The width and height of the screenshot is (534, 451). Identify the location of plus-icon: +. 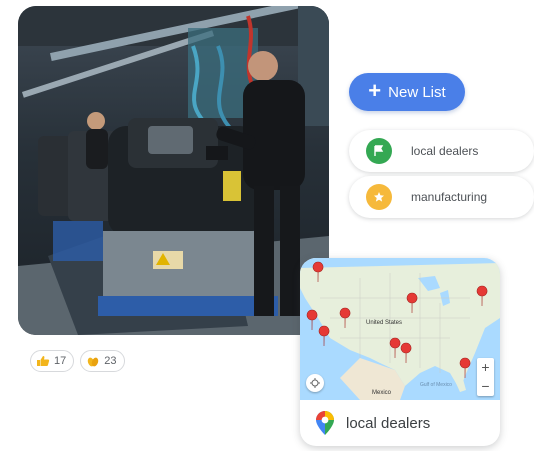
(375, 90).